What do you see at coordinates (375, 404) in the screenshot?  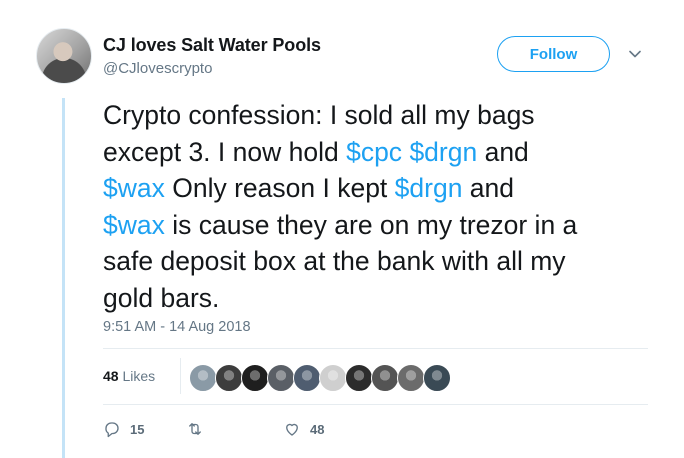 I see `divider-bottom` at bounding box center [375, 404].